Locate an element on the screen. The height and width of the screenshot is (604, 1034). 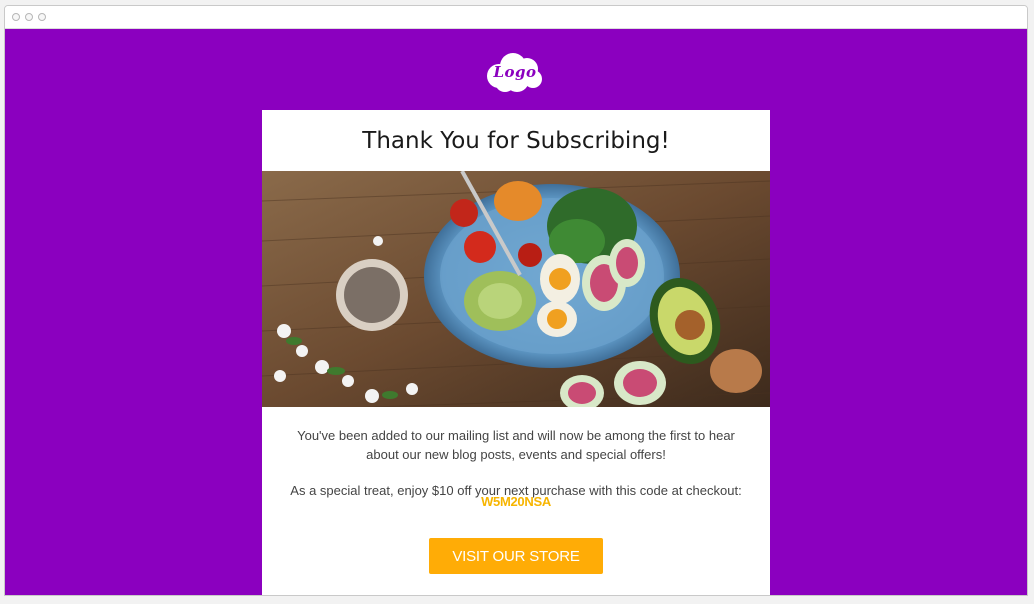
browser-titlebar is located at coordinates (516, 17).